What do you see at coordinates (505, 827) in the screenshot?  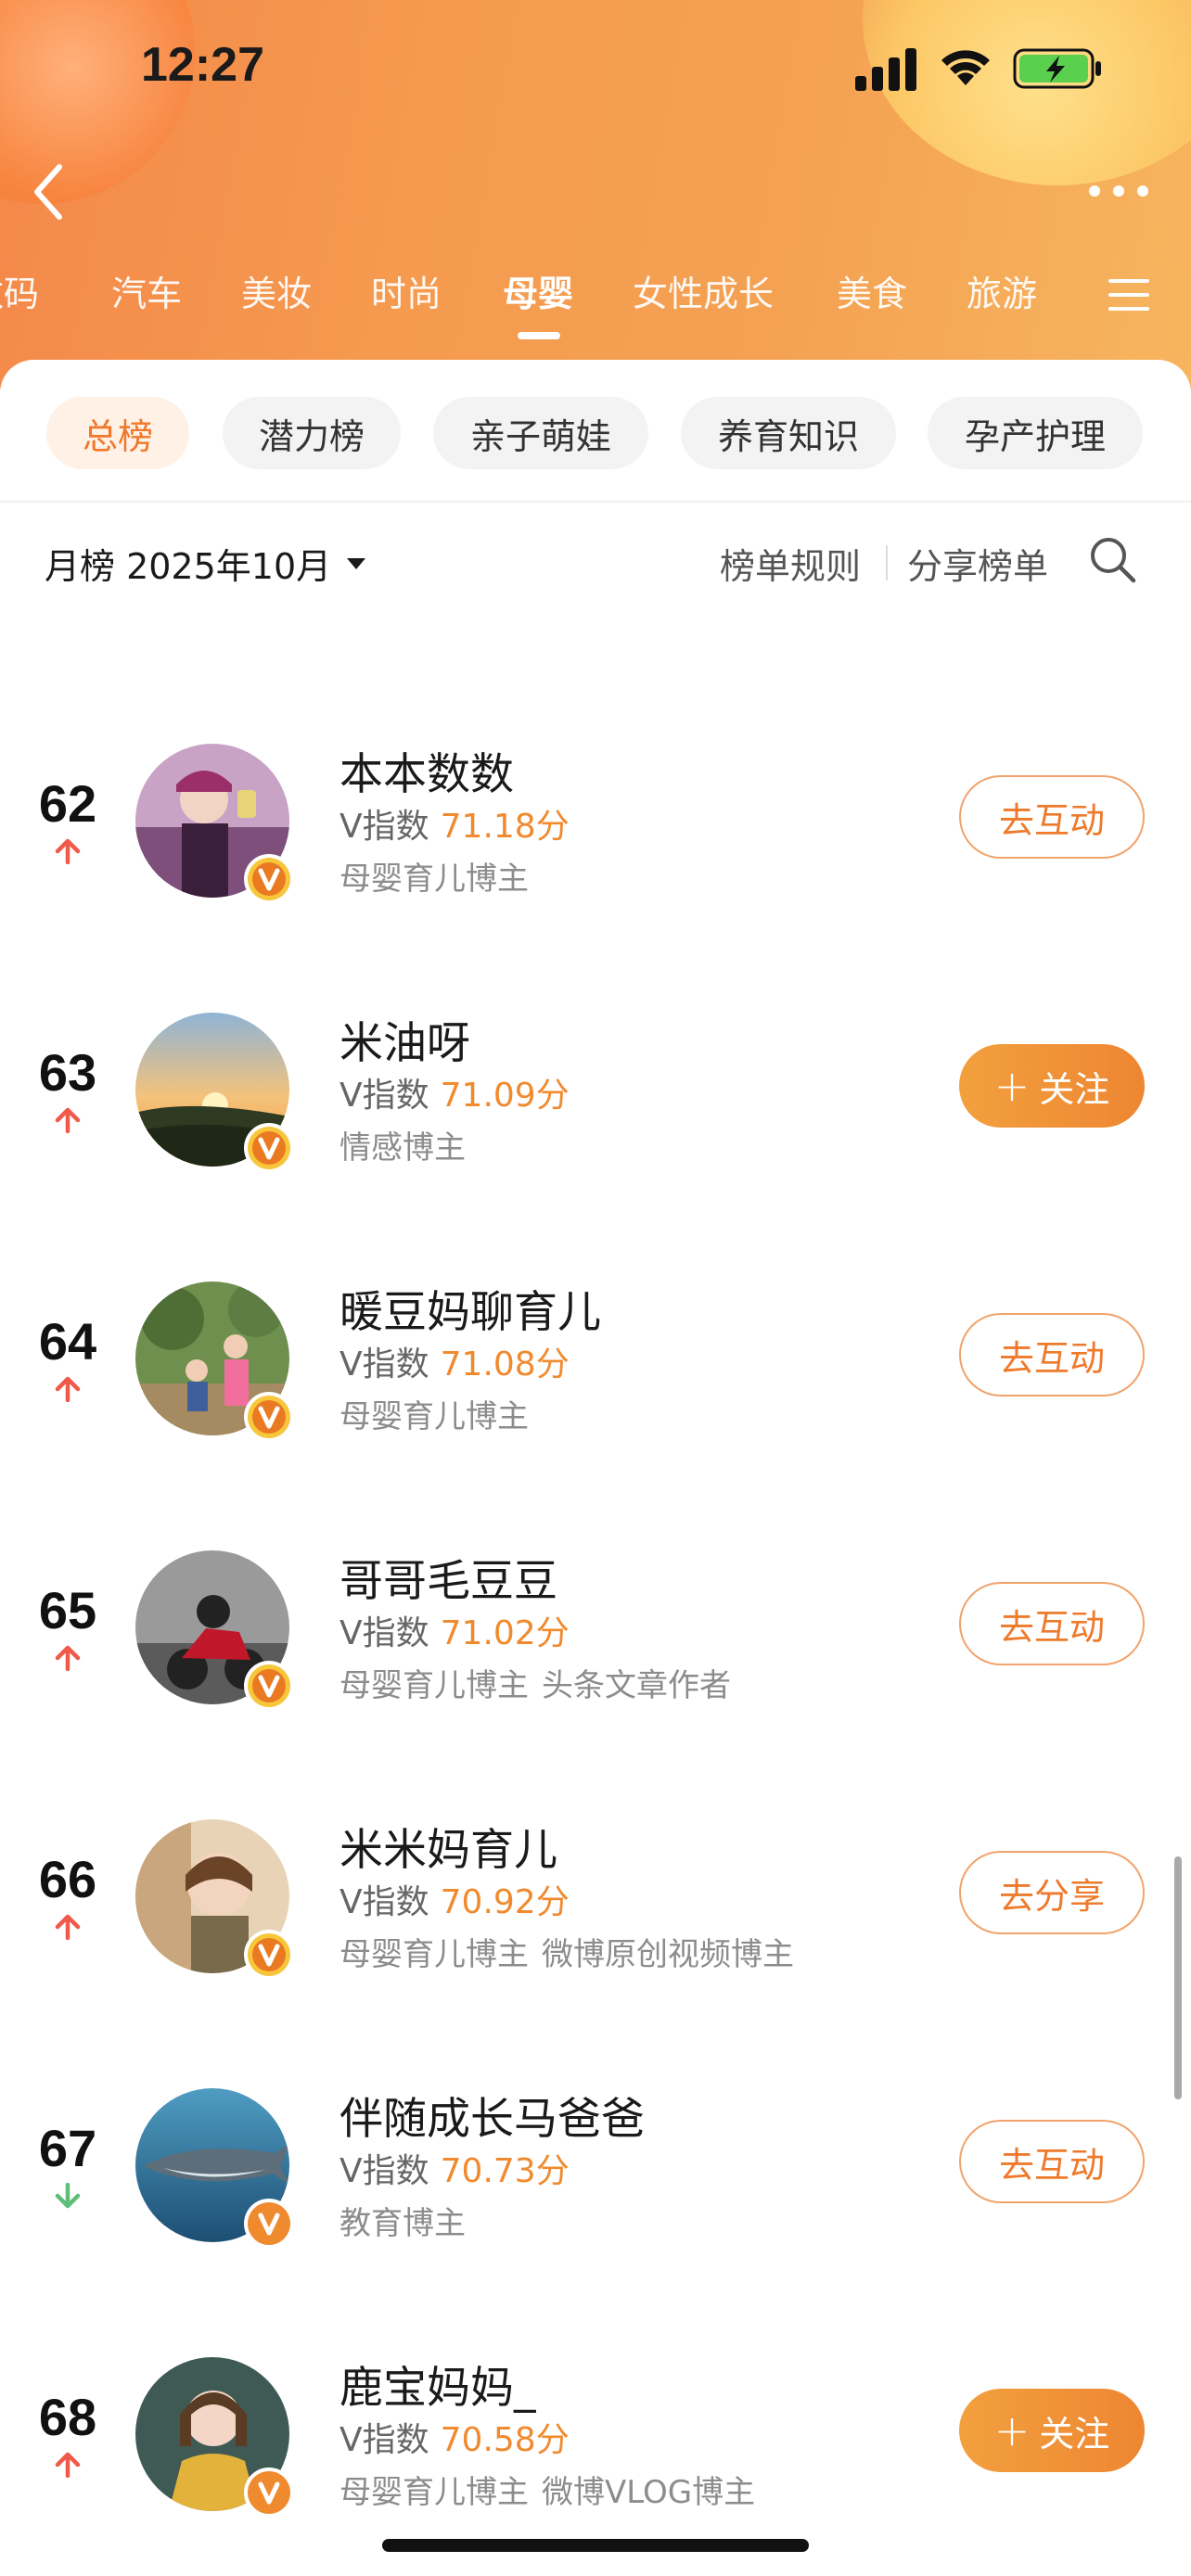 I see `v-index-score: 71.18分` at bounding box center [505, 827].